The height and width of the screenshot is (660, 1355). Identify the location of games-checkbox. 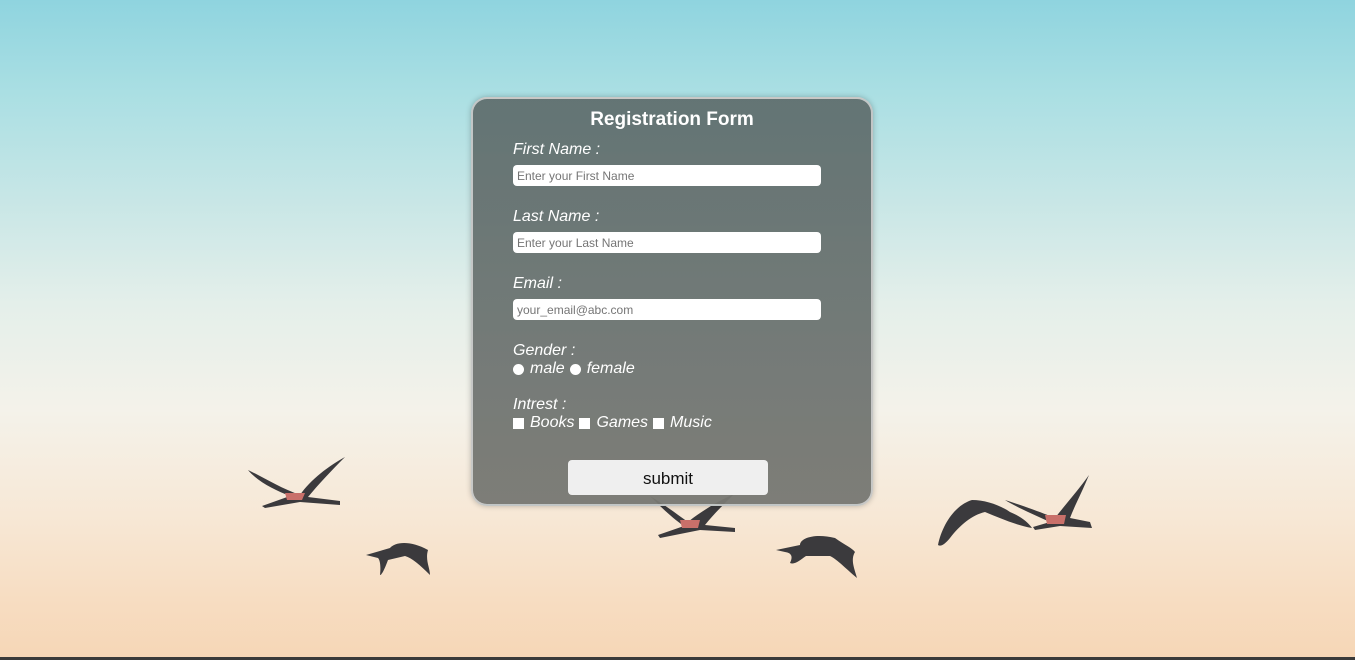
(585, 423).